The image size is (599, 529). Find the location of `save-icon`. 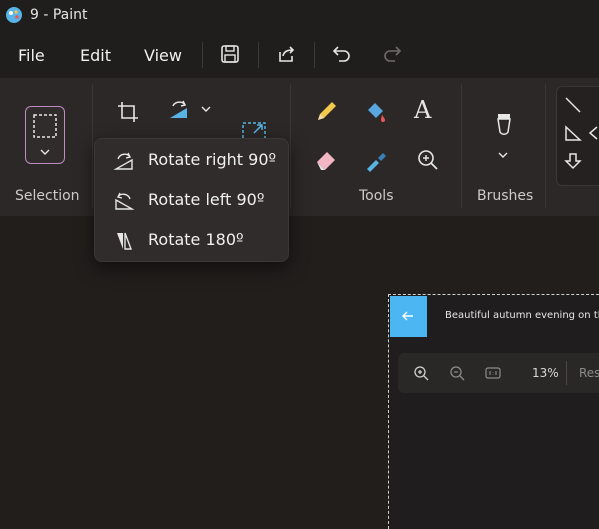

save-icon is located at coordinates (230, 54).